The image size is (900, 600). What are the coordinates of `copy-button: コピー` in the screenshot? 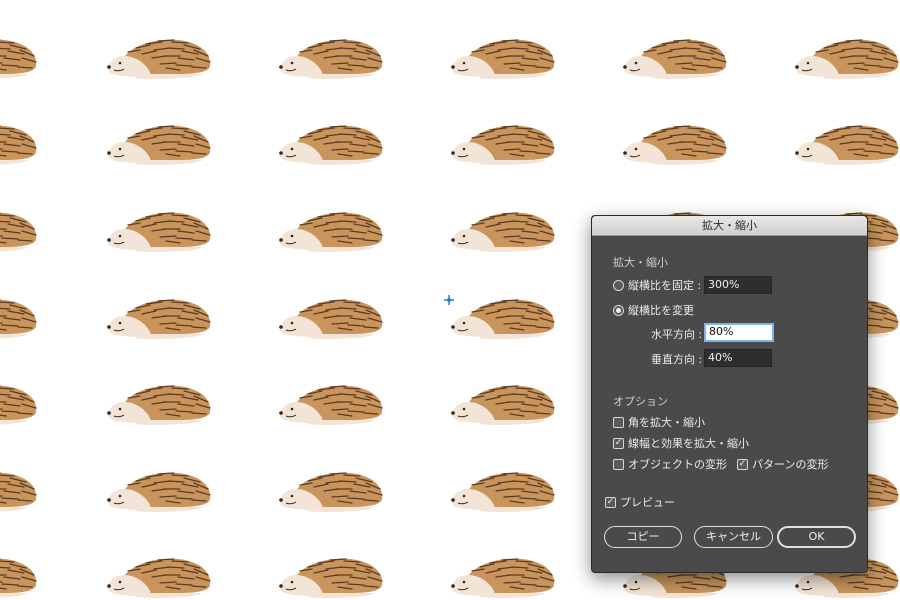 It's located at (643, 537).